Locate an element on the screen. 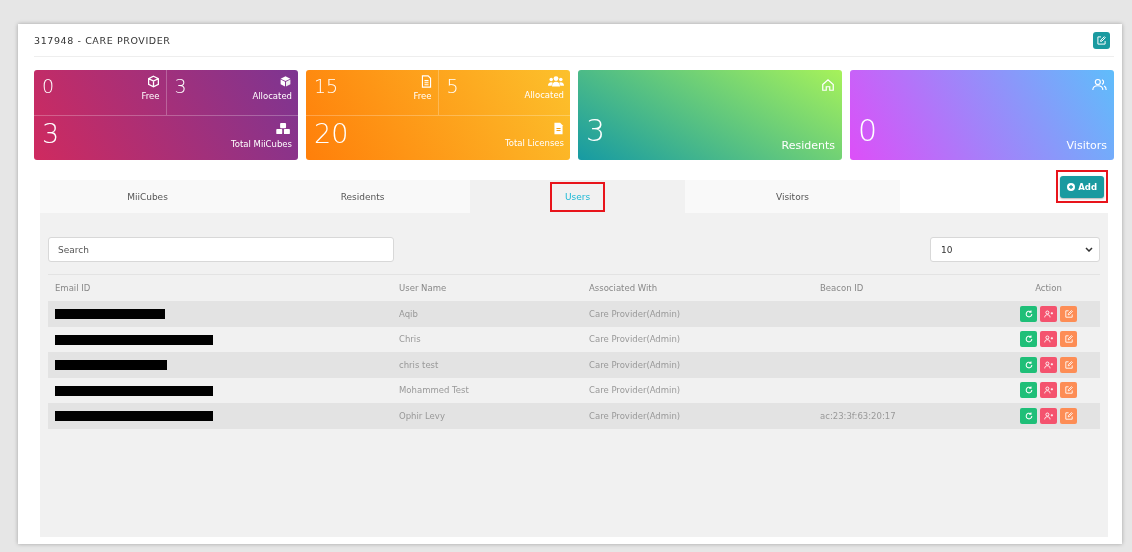 This screenshot has width=1132, height=552. tab: MiiCubes is located at coordinates (147, 196).